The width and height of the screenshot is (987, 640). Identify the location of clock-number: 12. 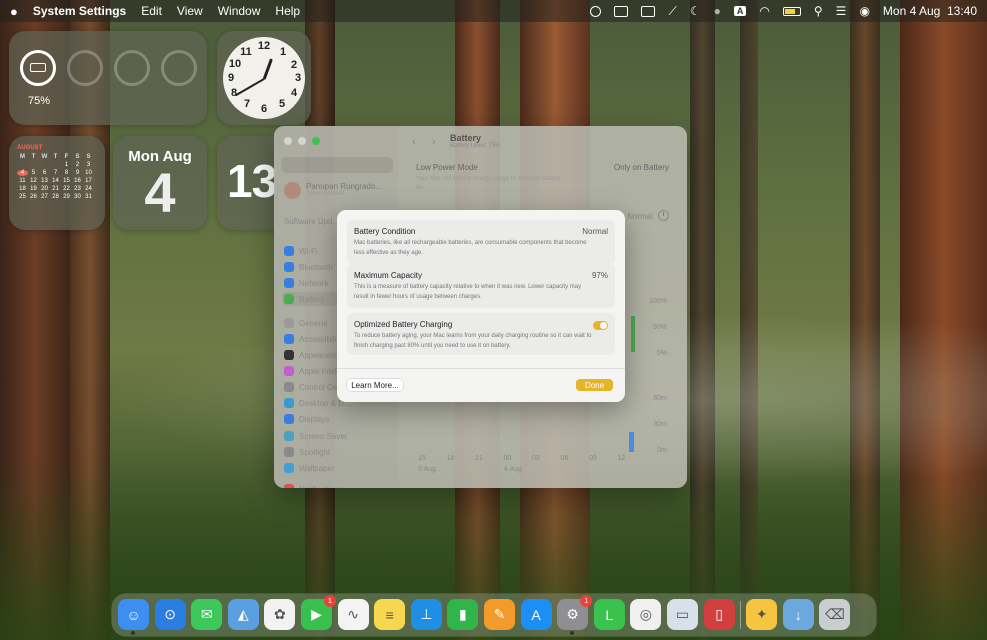
(264, 46).